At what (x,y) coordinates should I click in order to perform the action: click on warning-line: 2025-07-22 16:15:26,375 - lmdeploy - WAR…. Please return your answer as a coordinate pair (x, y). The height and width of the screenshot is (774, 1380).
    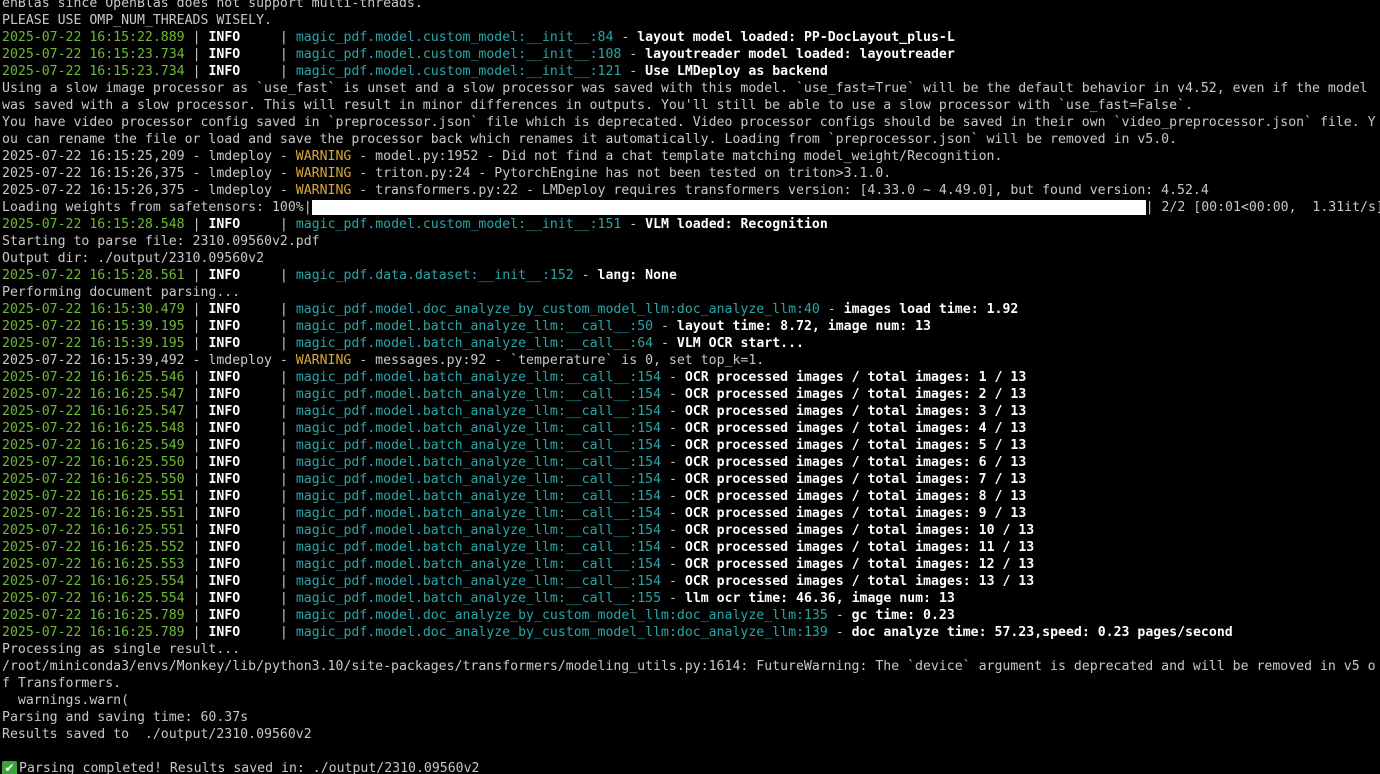
    Looking at the image, I should click on (691, 190).